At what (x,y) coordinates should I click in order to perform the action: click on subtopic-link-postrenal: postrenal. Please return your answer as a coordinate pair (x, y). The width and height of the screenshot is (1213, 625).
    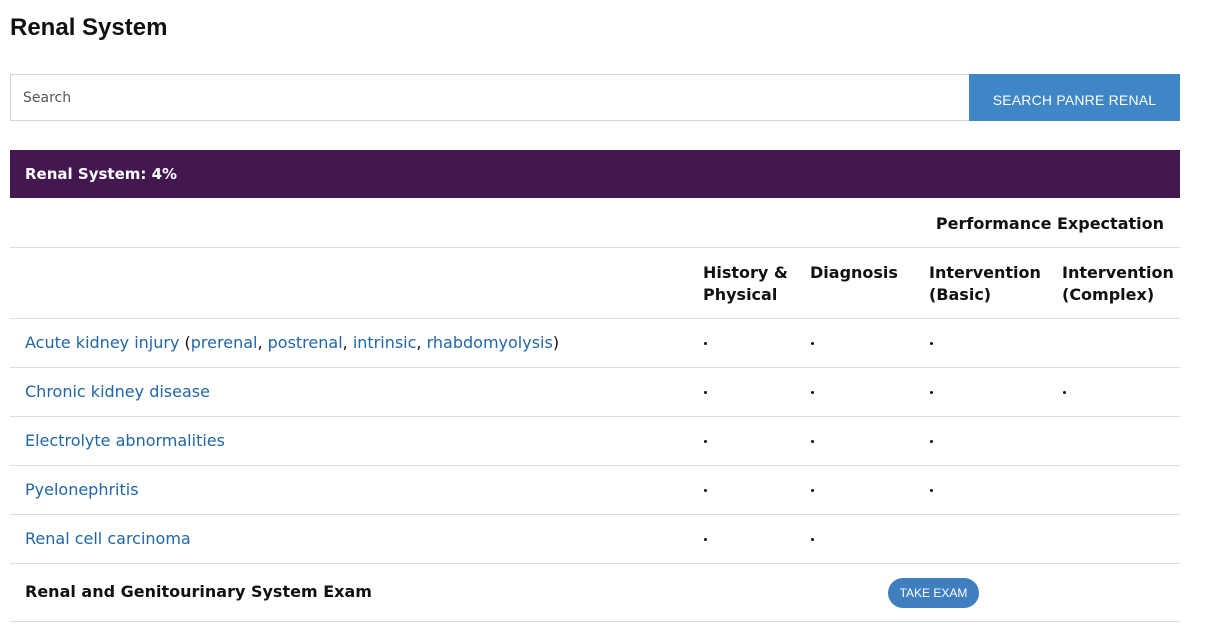
    Looking at the image, I should click on (305, 342).